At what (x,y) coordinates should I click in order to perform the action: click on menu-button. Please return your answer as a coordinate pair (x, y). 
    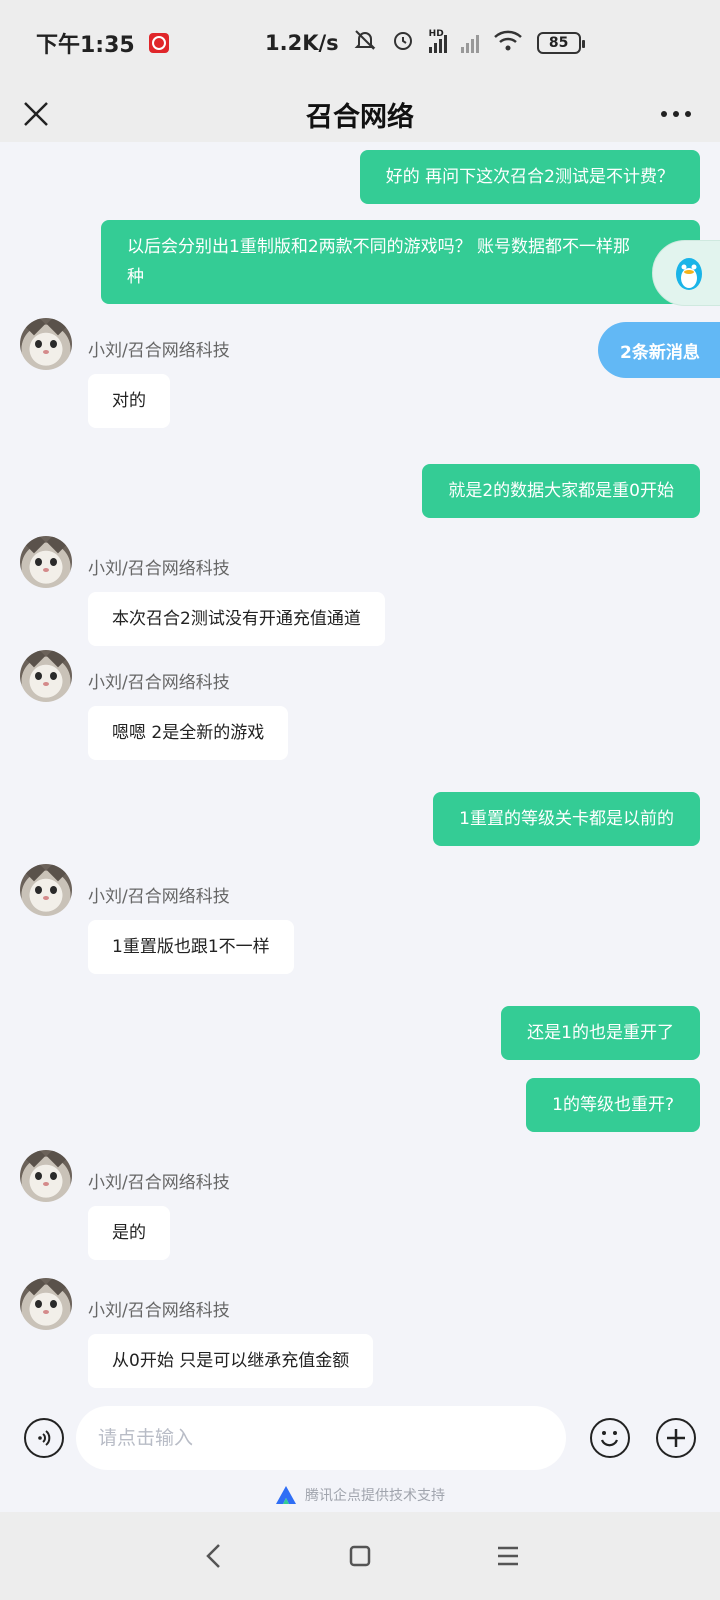
    Looking at the image, I should click on (508, 1556).